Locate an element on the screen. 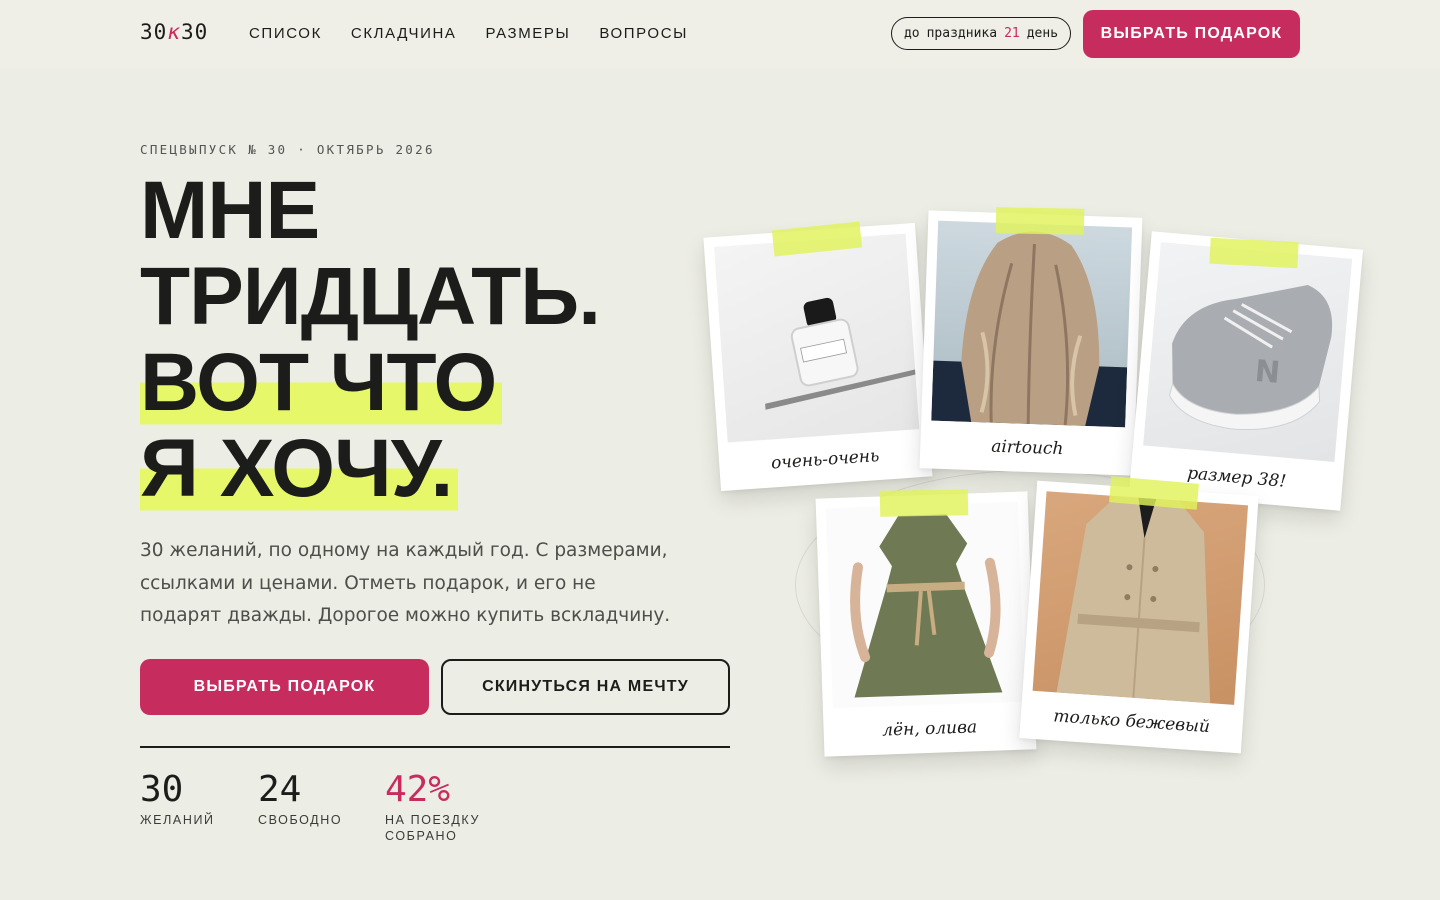  trench-photo is located at coordinates (1140, 598).